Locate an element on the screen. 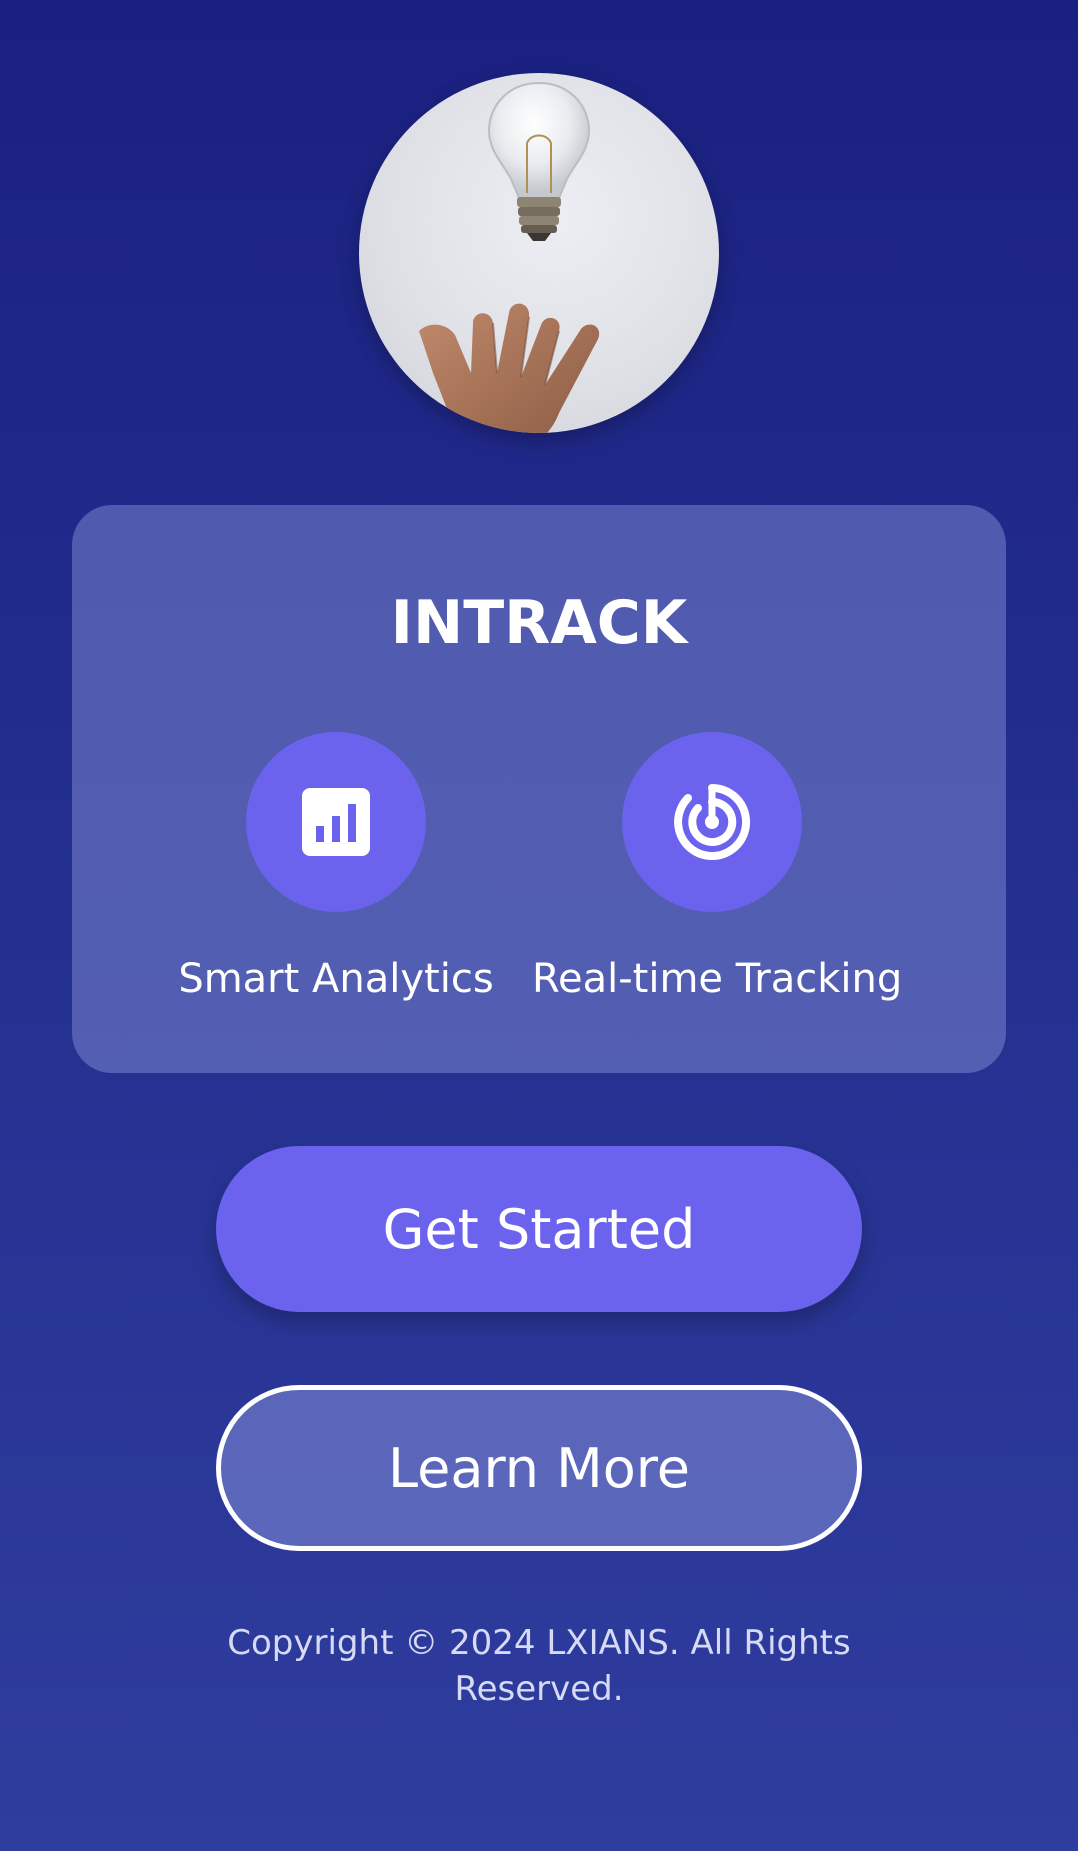 The image size is (1078, 1851). feature-label: Real-time Tracking is located at coordinates (717, 979).